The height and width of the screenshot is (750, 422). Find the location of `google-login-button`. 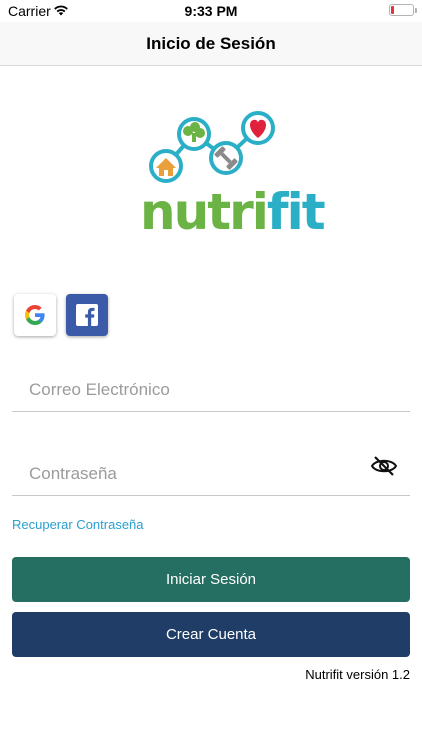

google-login-button is located at coordinates (35, 315).